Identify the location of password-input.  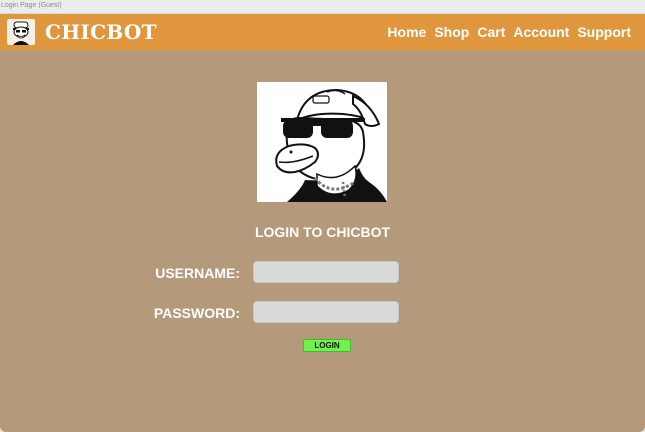
(326, 312).